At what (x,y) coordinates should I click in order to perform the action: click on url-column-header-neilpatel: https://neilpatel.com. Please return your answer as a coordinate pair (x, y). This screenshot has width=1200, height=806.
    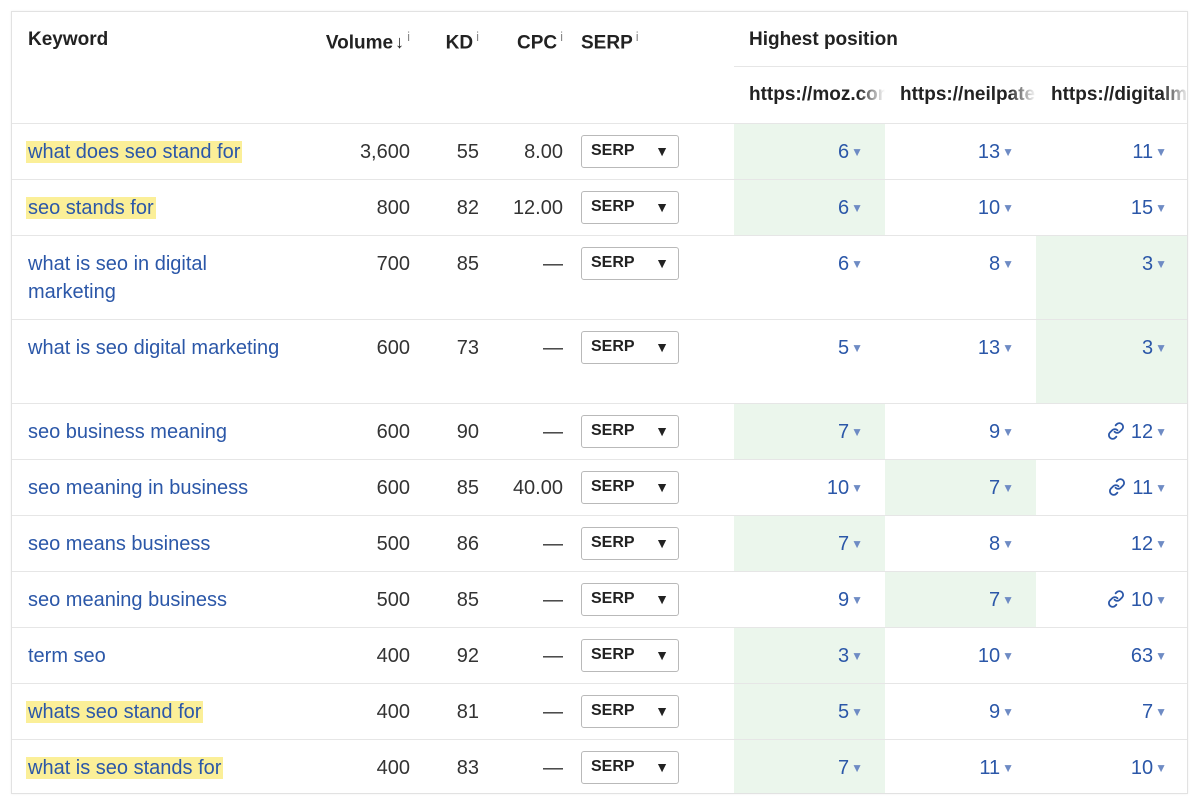
    Looking at the image, I should click on (960, 94).